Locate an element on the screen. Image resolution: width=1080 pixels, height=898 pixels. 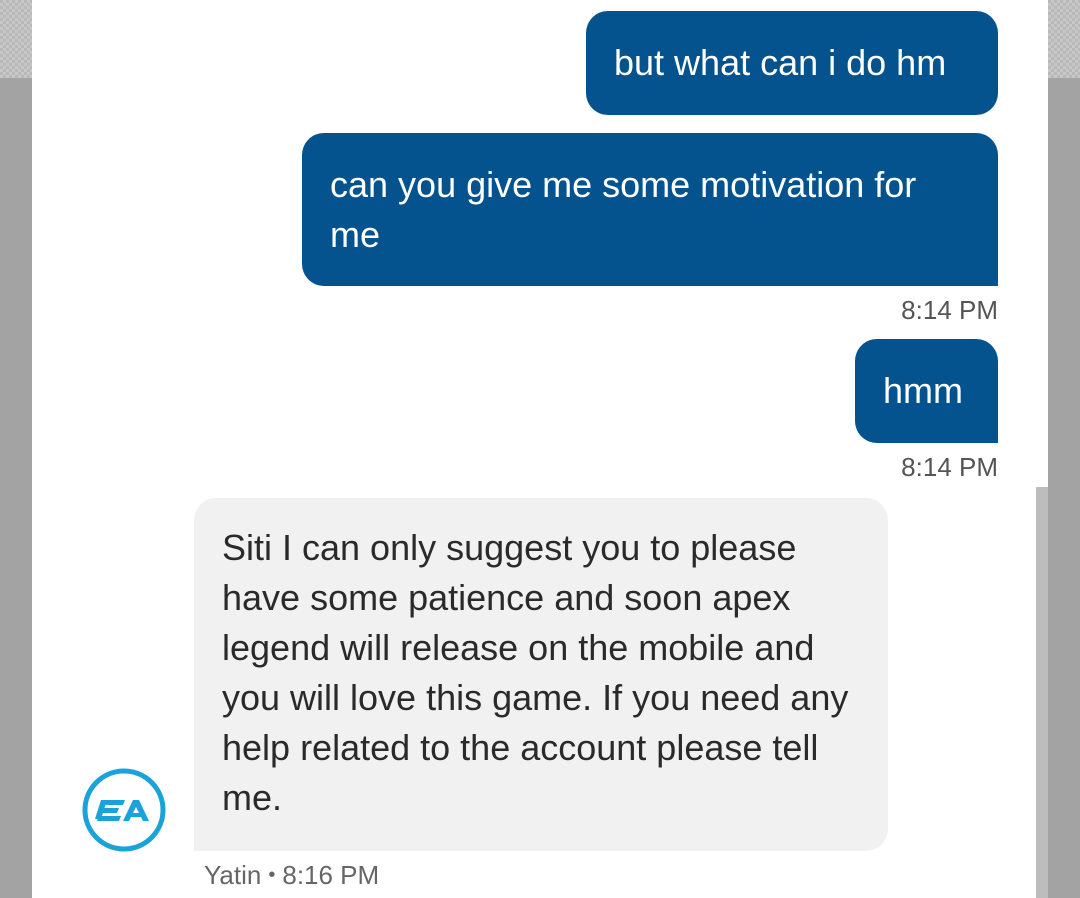
message-text: but what can i do hm is located at coordinates (780, 62).